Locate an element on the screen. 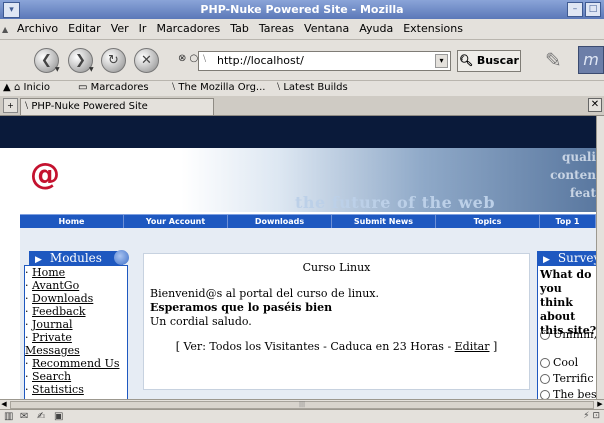  folder-icon: ▭ is located at coordinates (84, 87).